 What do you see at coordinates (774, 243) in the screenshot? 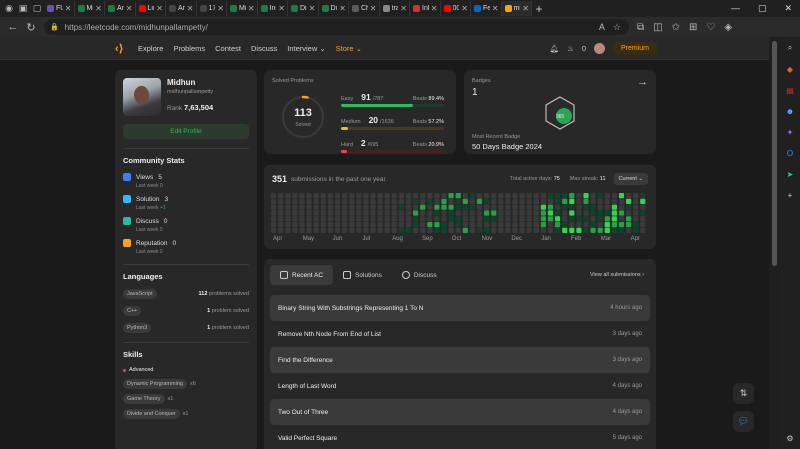
I see `page-scrollbar` at bounding box center [774, 243].